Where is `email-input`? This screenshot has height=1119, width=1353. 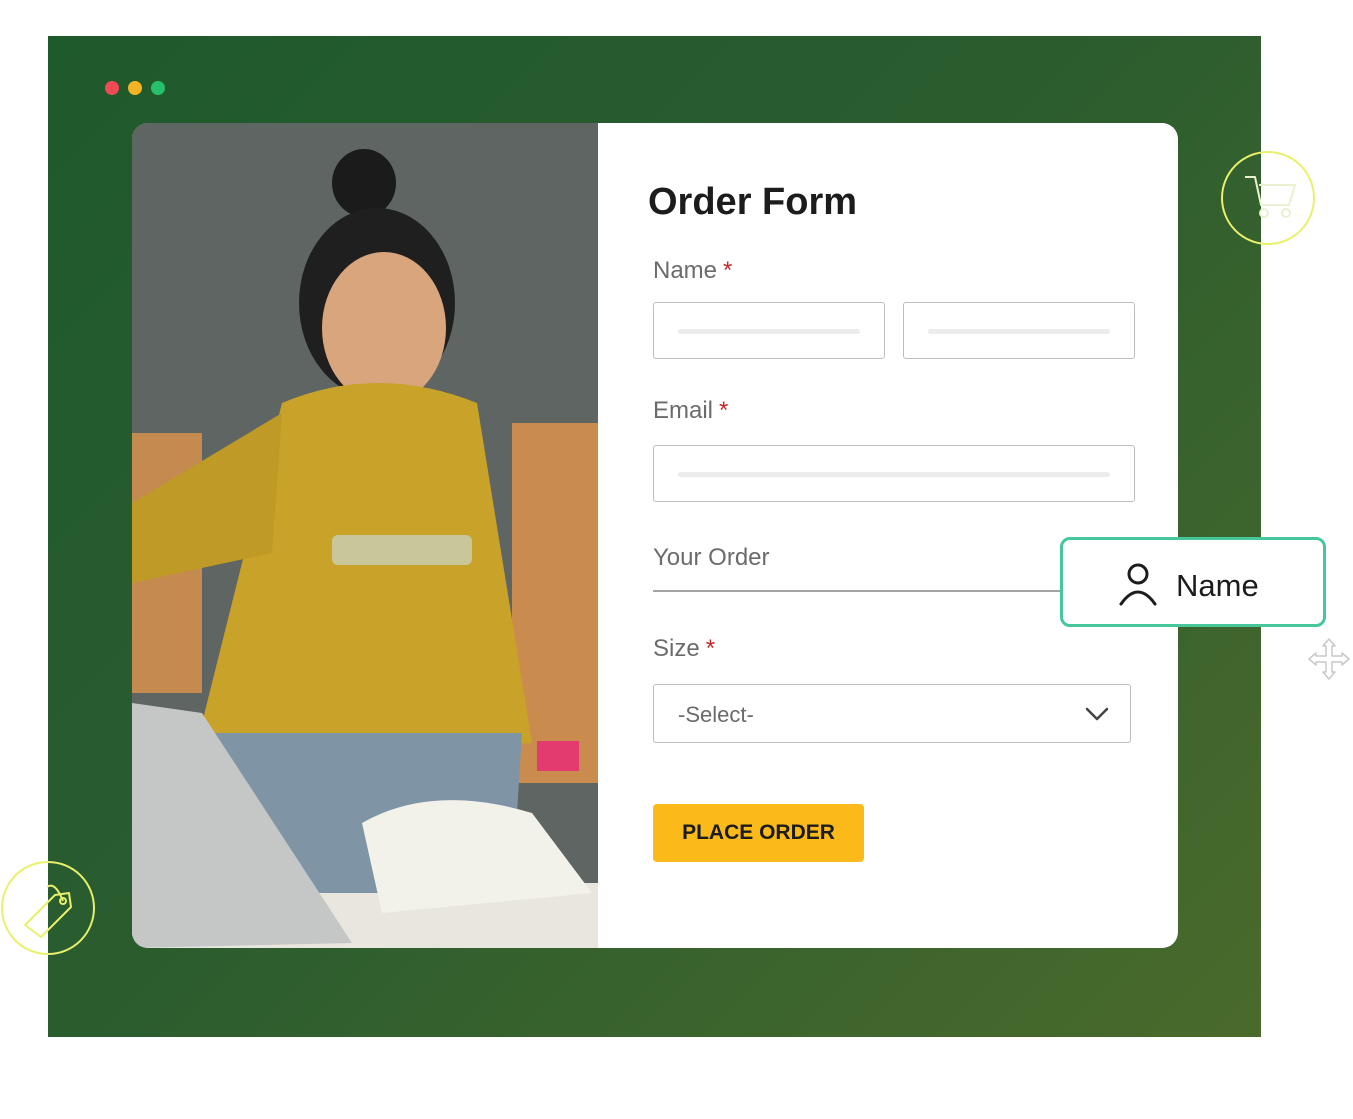 email-input is located at coordinates (894, 473).